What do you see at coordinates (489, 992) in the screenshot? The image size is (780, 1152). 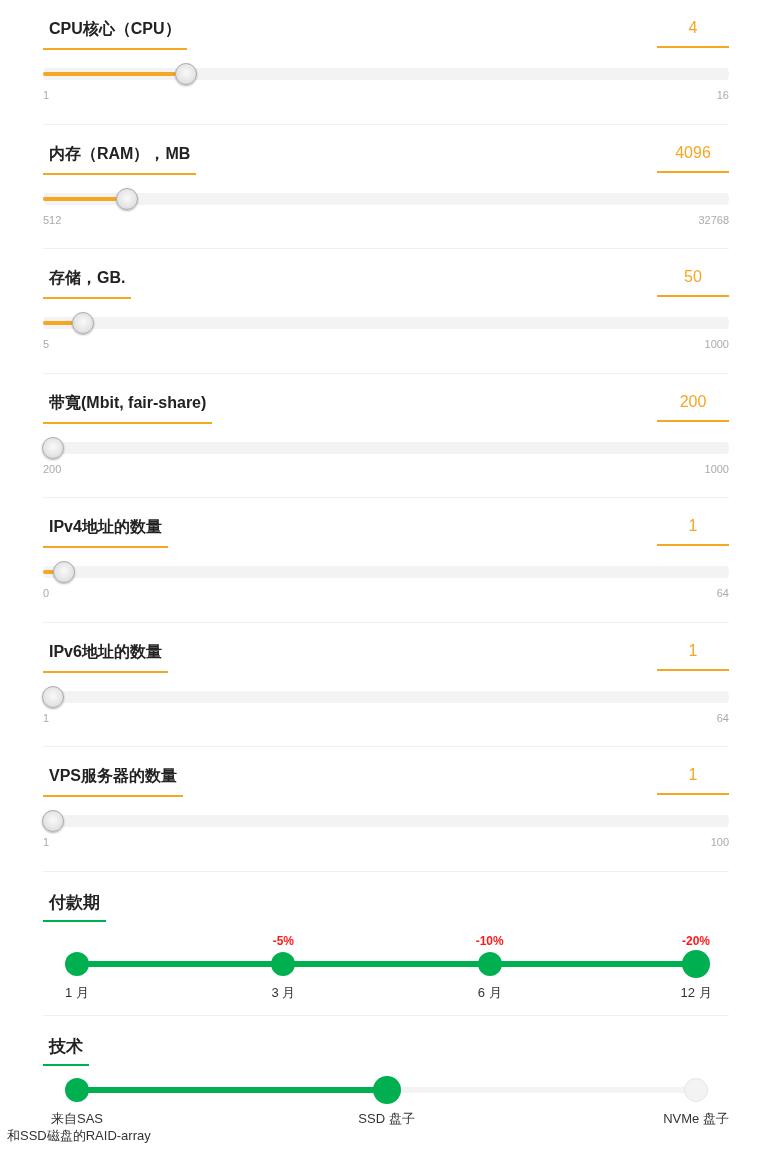 I see `step-label: 6 月` at bounding box center [489, 992].